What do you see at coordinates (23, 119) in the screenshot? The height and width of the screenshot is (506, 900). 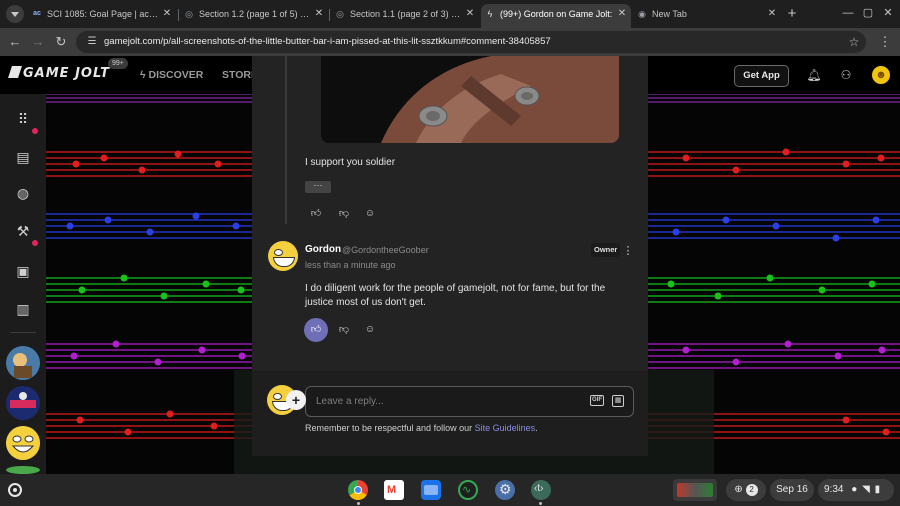 I see `activity-feed-icon: ⠿` at bounding box center [23, 119].